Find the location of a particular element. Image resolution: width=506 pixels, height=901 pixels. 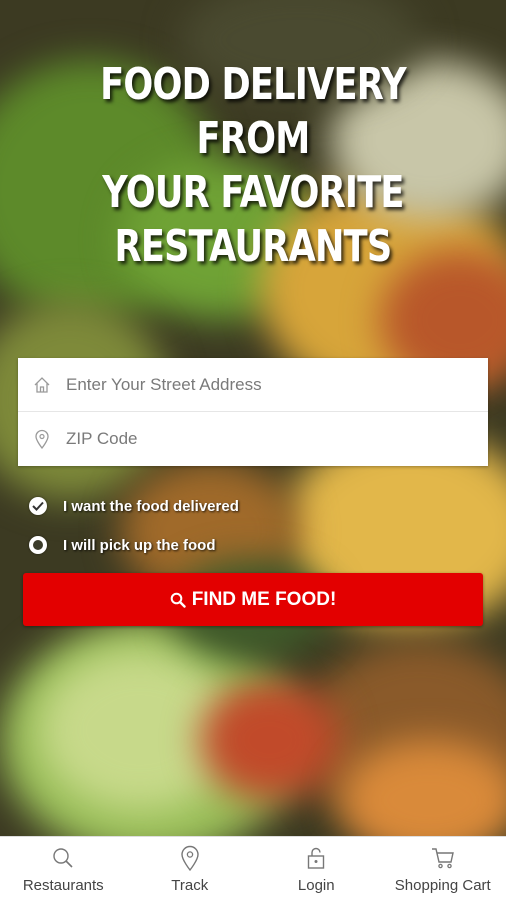

address-field is located at coordinates (253, 385).